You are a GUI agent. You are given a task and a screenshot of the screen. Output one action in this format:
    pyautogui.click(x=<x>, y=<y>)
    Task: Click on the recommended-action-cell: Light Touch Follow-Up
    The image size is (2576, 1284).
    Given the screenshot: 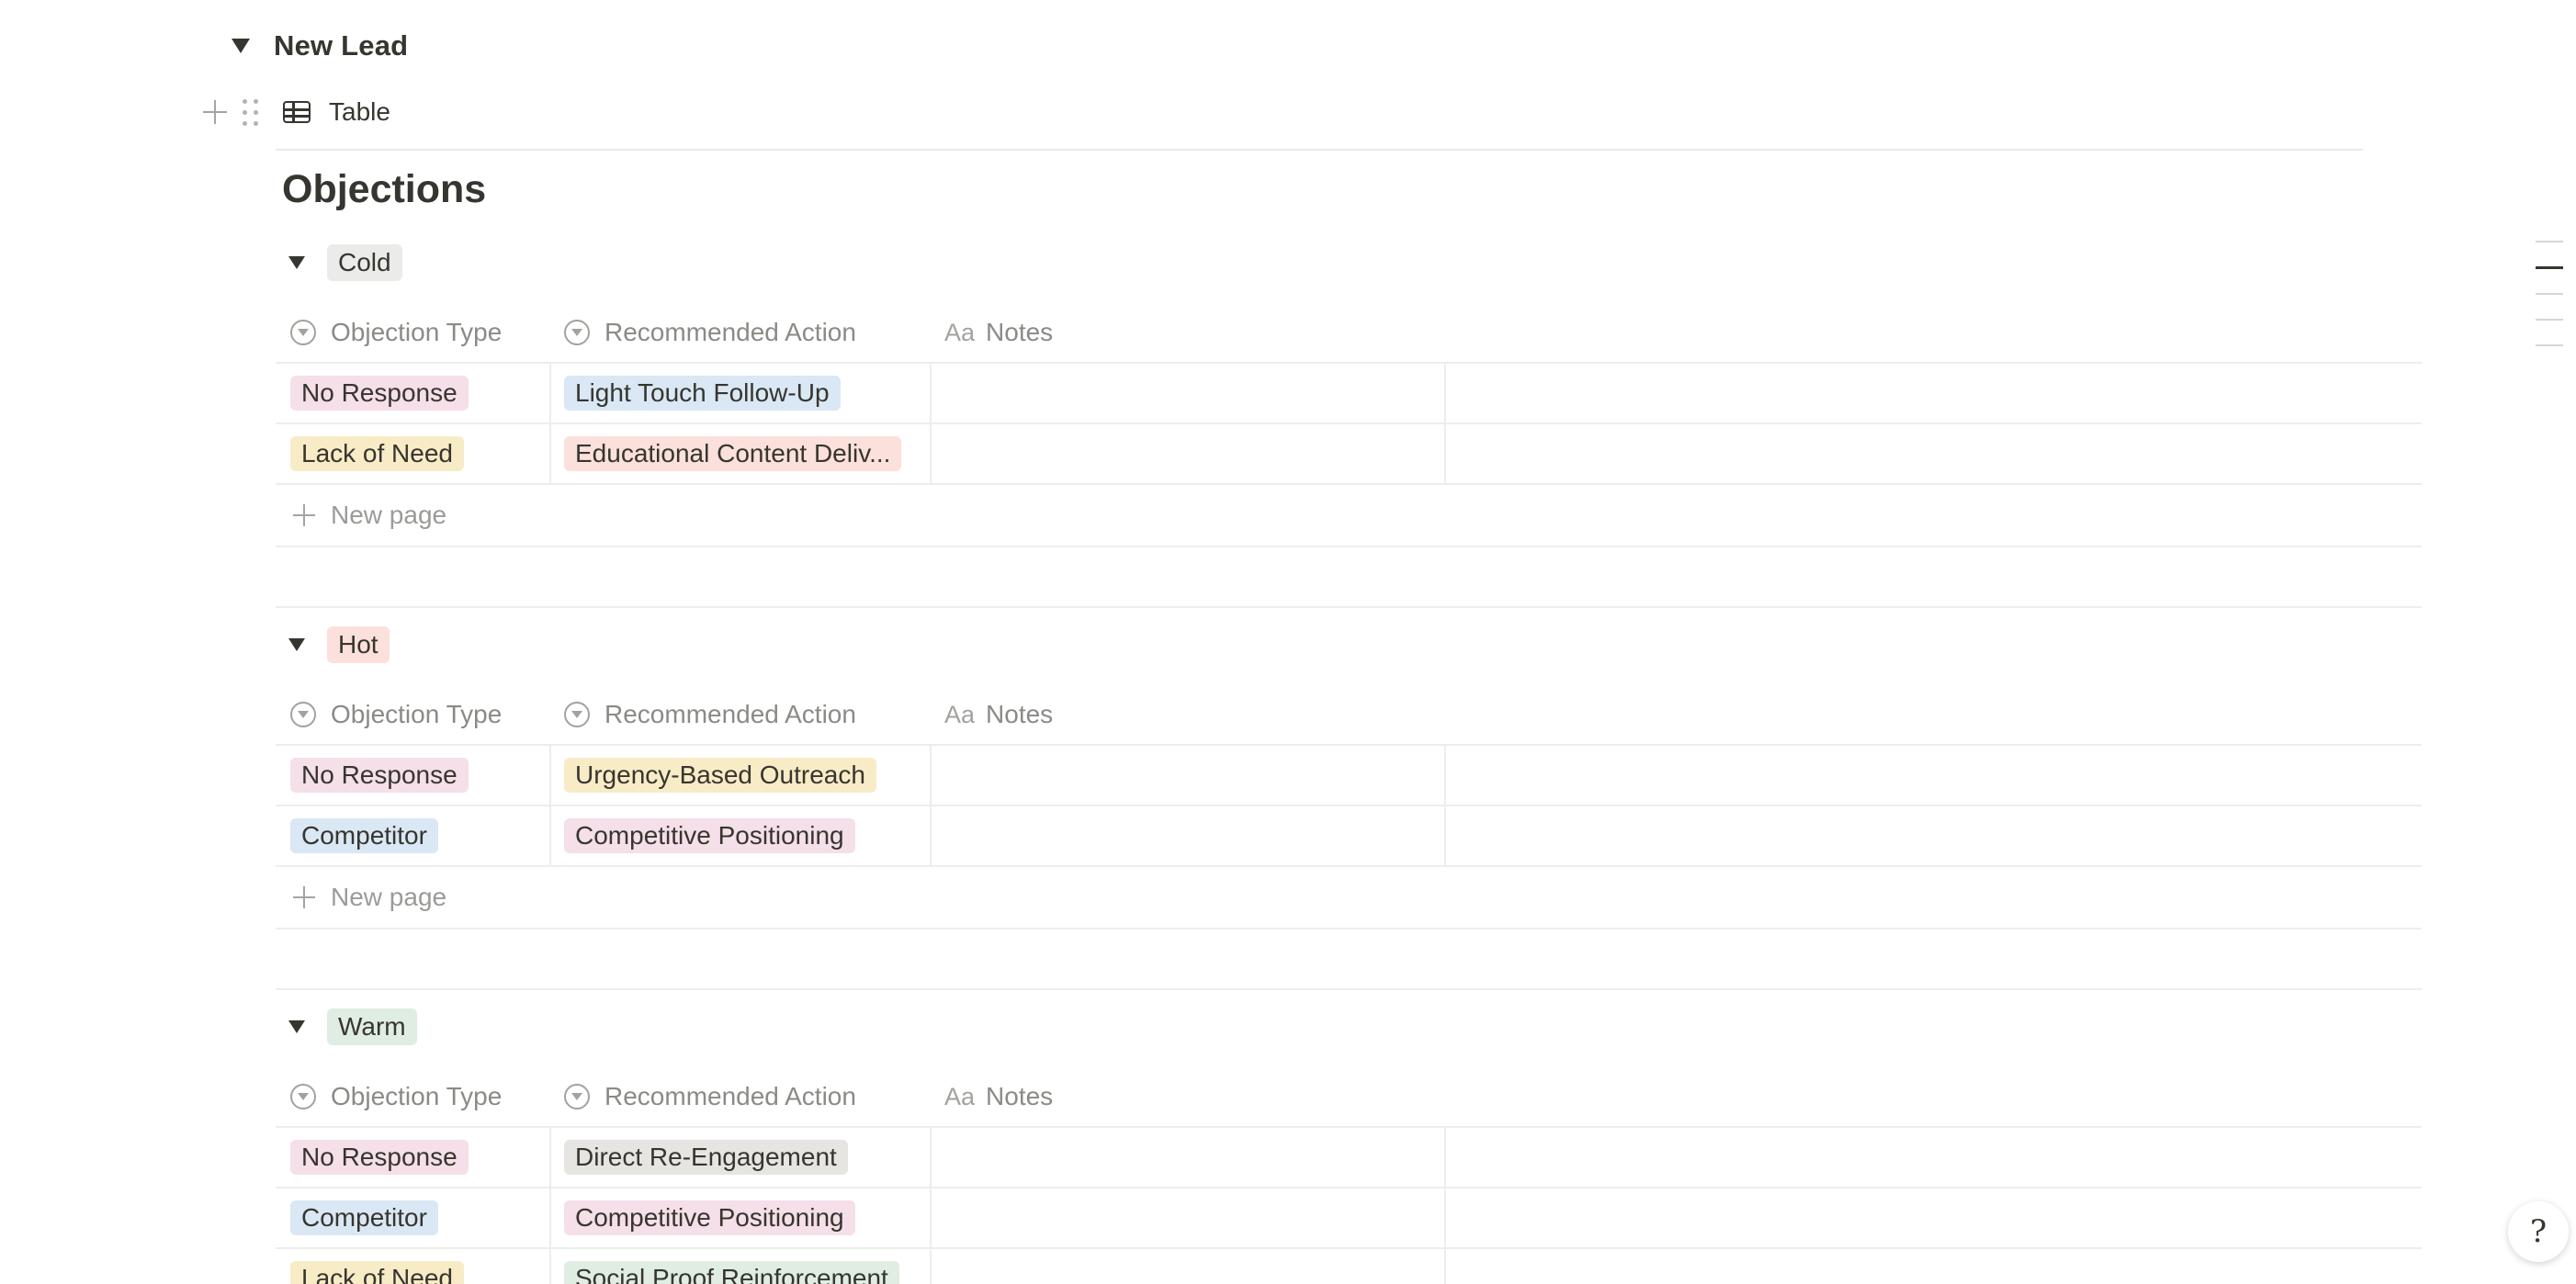 What is the action you would take?
    pyautogui.click(x=702, y=393)
    